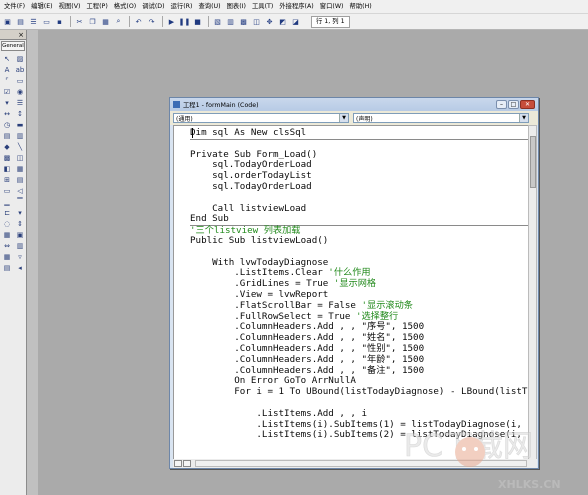 This screenshot has width=588, height=495. What do you see at coordinates (359, 187) in the screenshot?
I see `code-line: sql.TodayOrderLoad` at bounding box center [359, 187].